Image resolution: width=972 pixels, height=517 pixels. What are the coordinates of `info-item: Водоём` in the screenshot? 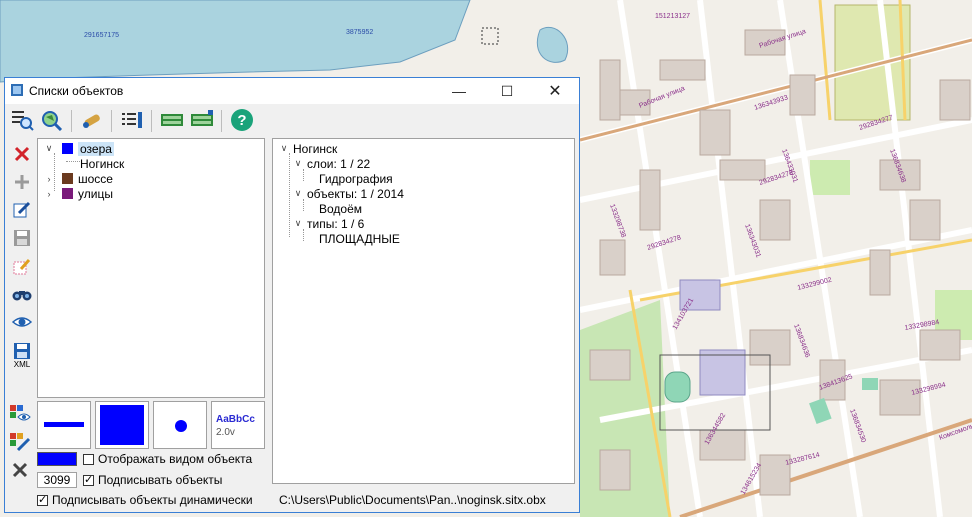 It's located at (340, 208).